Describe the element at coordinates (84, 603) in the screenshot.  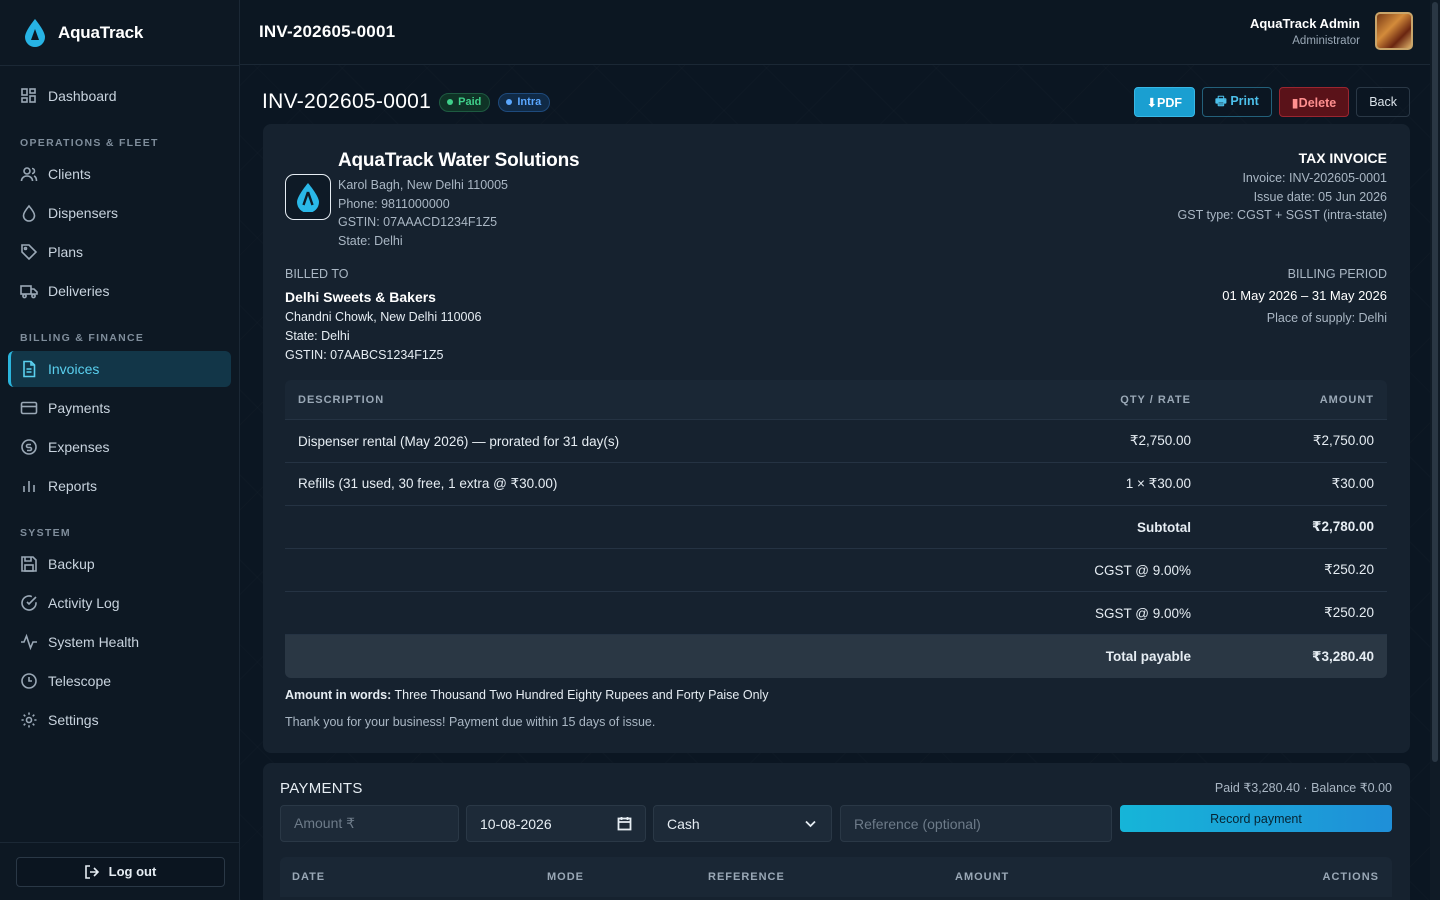
I see `sidebar-item-label: Activity Log` at that location.